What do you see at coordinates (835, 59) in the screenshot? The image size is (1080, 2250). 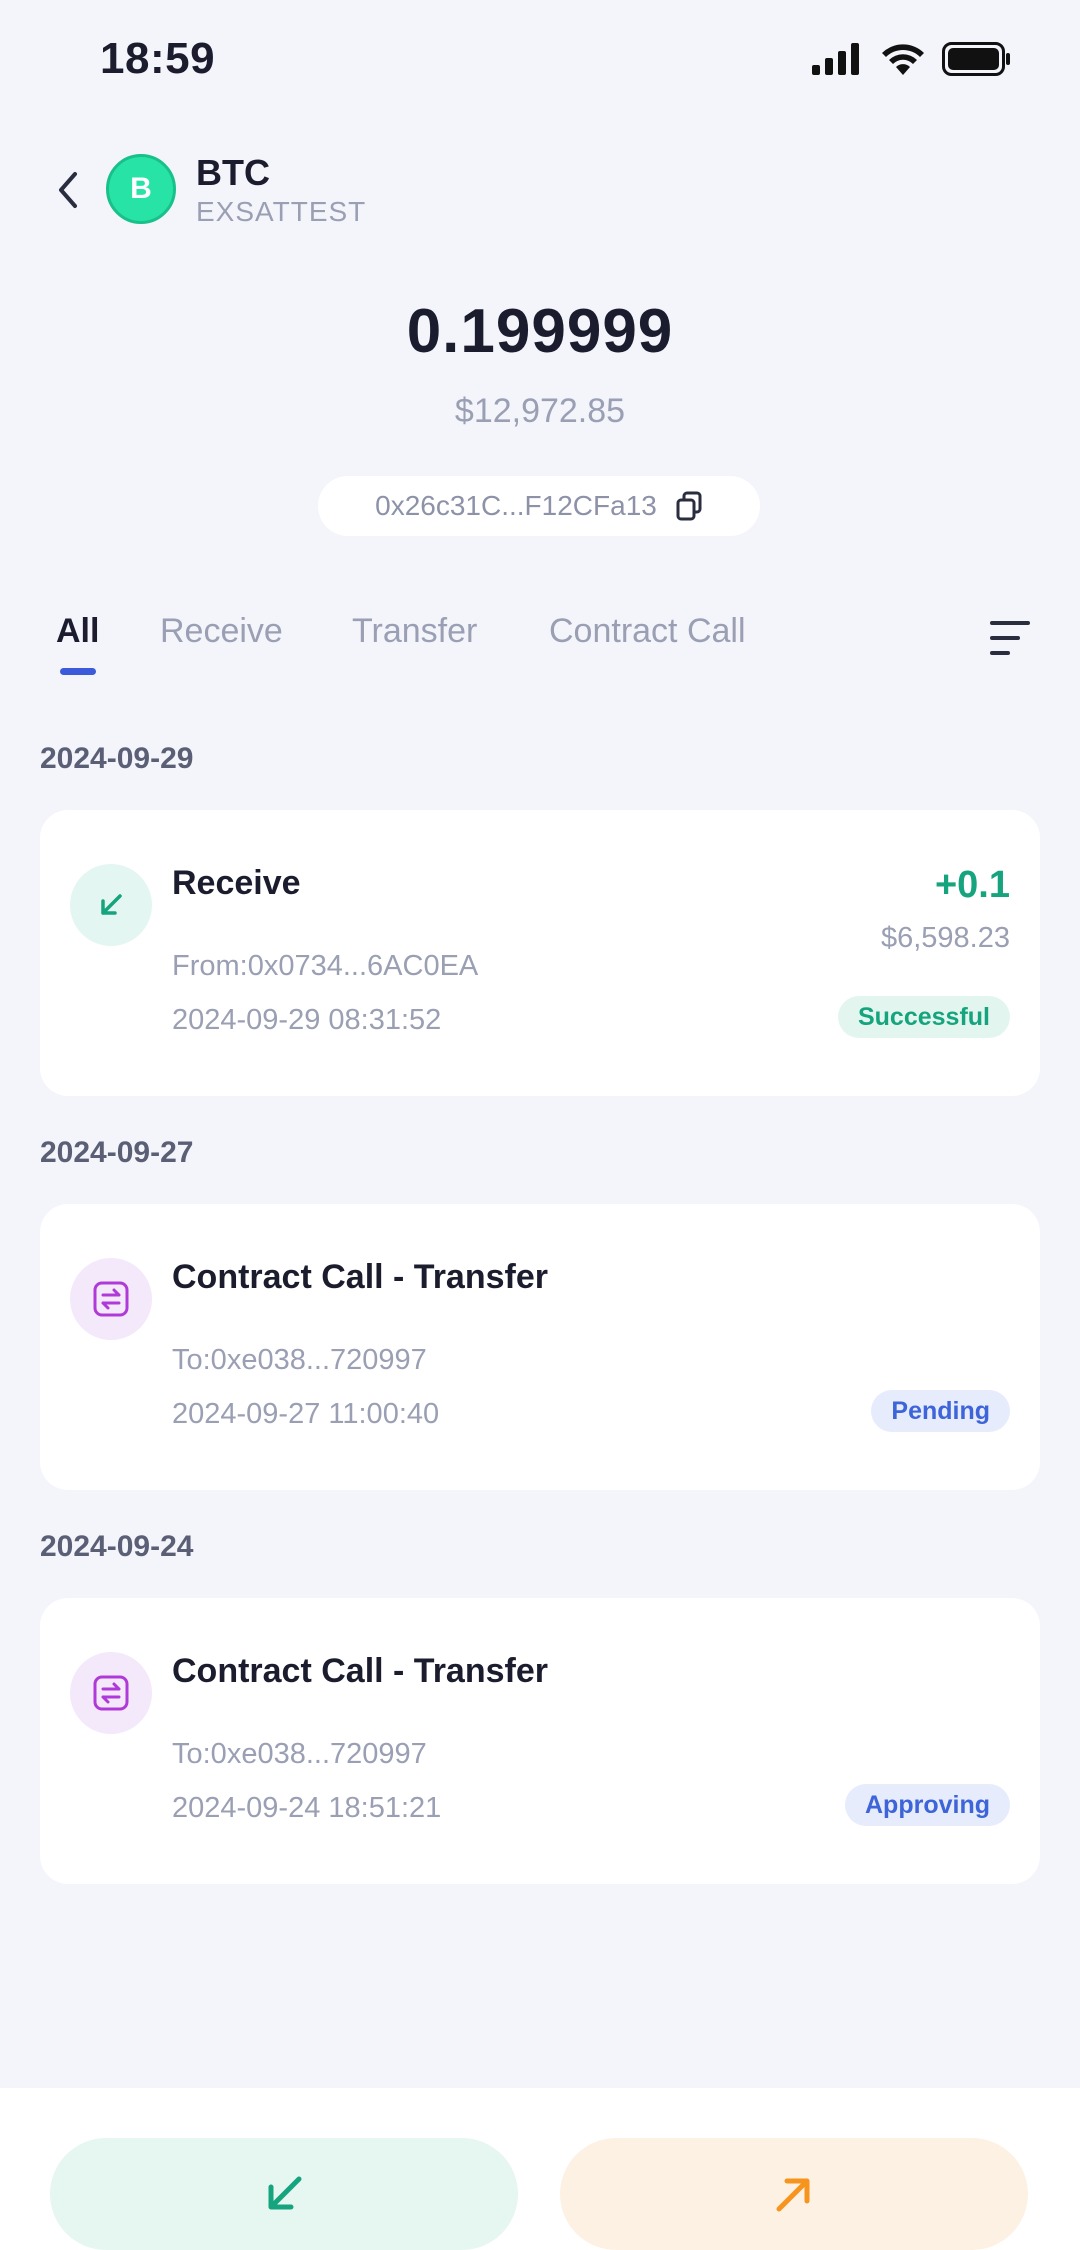 I see `signal-icon` at bounding box center [835, 59].